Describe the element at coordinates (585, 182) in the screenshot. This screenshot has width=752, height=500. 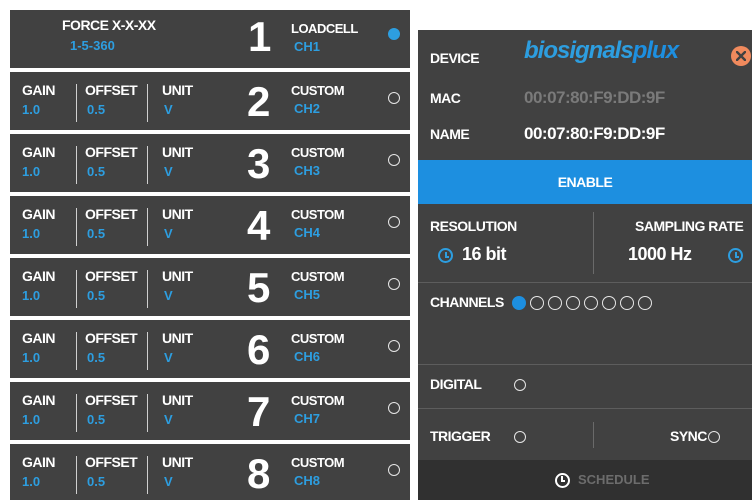
I see `enable-button: ENABLE` at that location.